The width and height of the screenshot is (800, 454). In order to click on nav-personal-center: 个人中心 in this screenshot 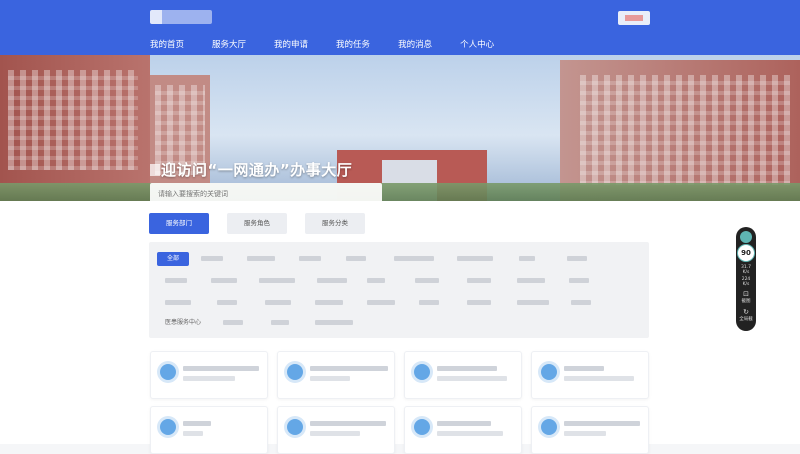, I will do `click(483, 46)`.